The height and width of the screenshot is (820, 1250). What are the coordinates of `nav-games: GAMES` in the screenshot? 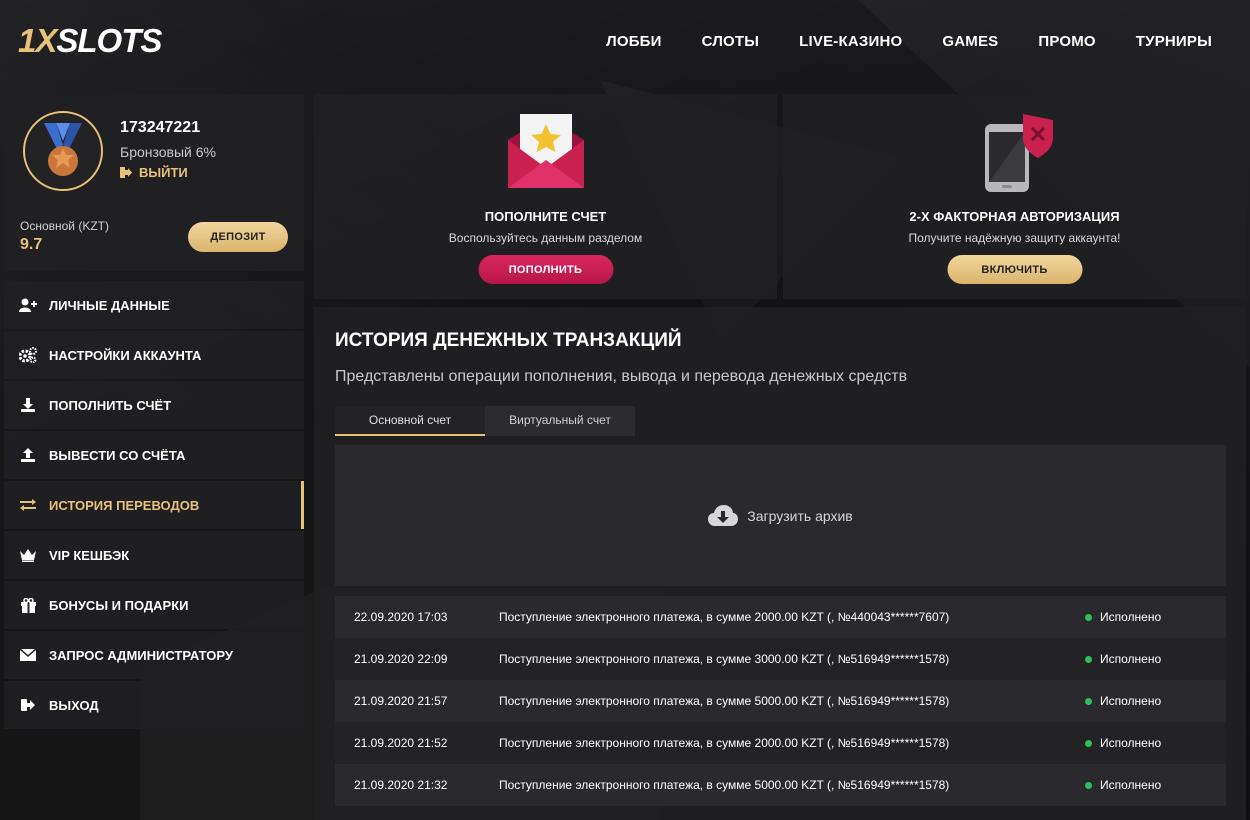 It's located at (970, 41).